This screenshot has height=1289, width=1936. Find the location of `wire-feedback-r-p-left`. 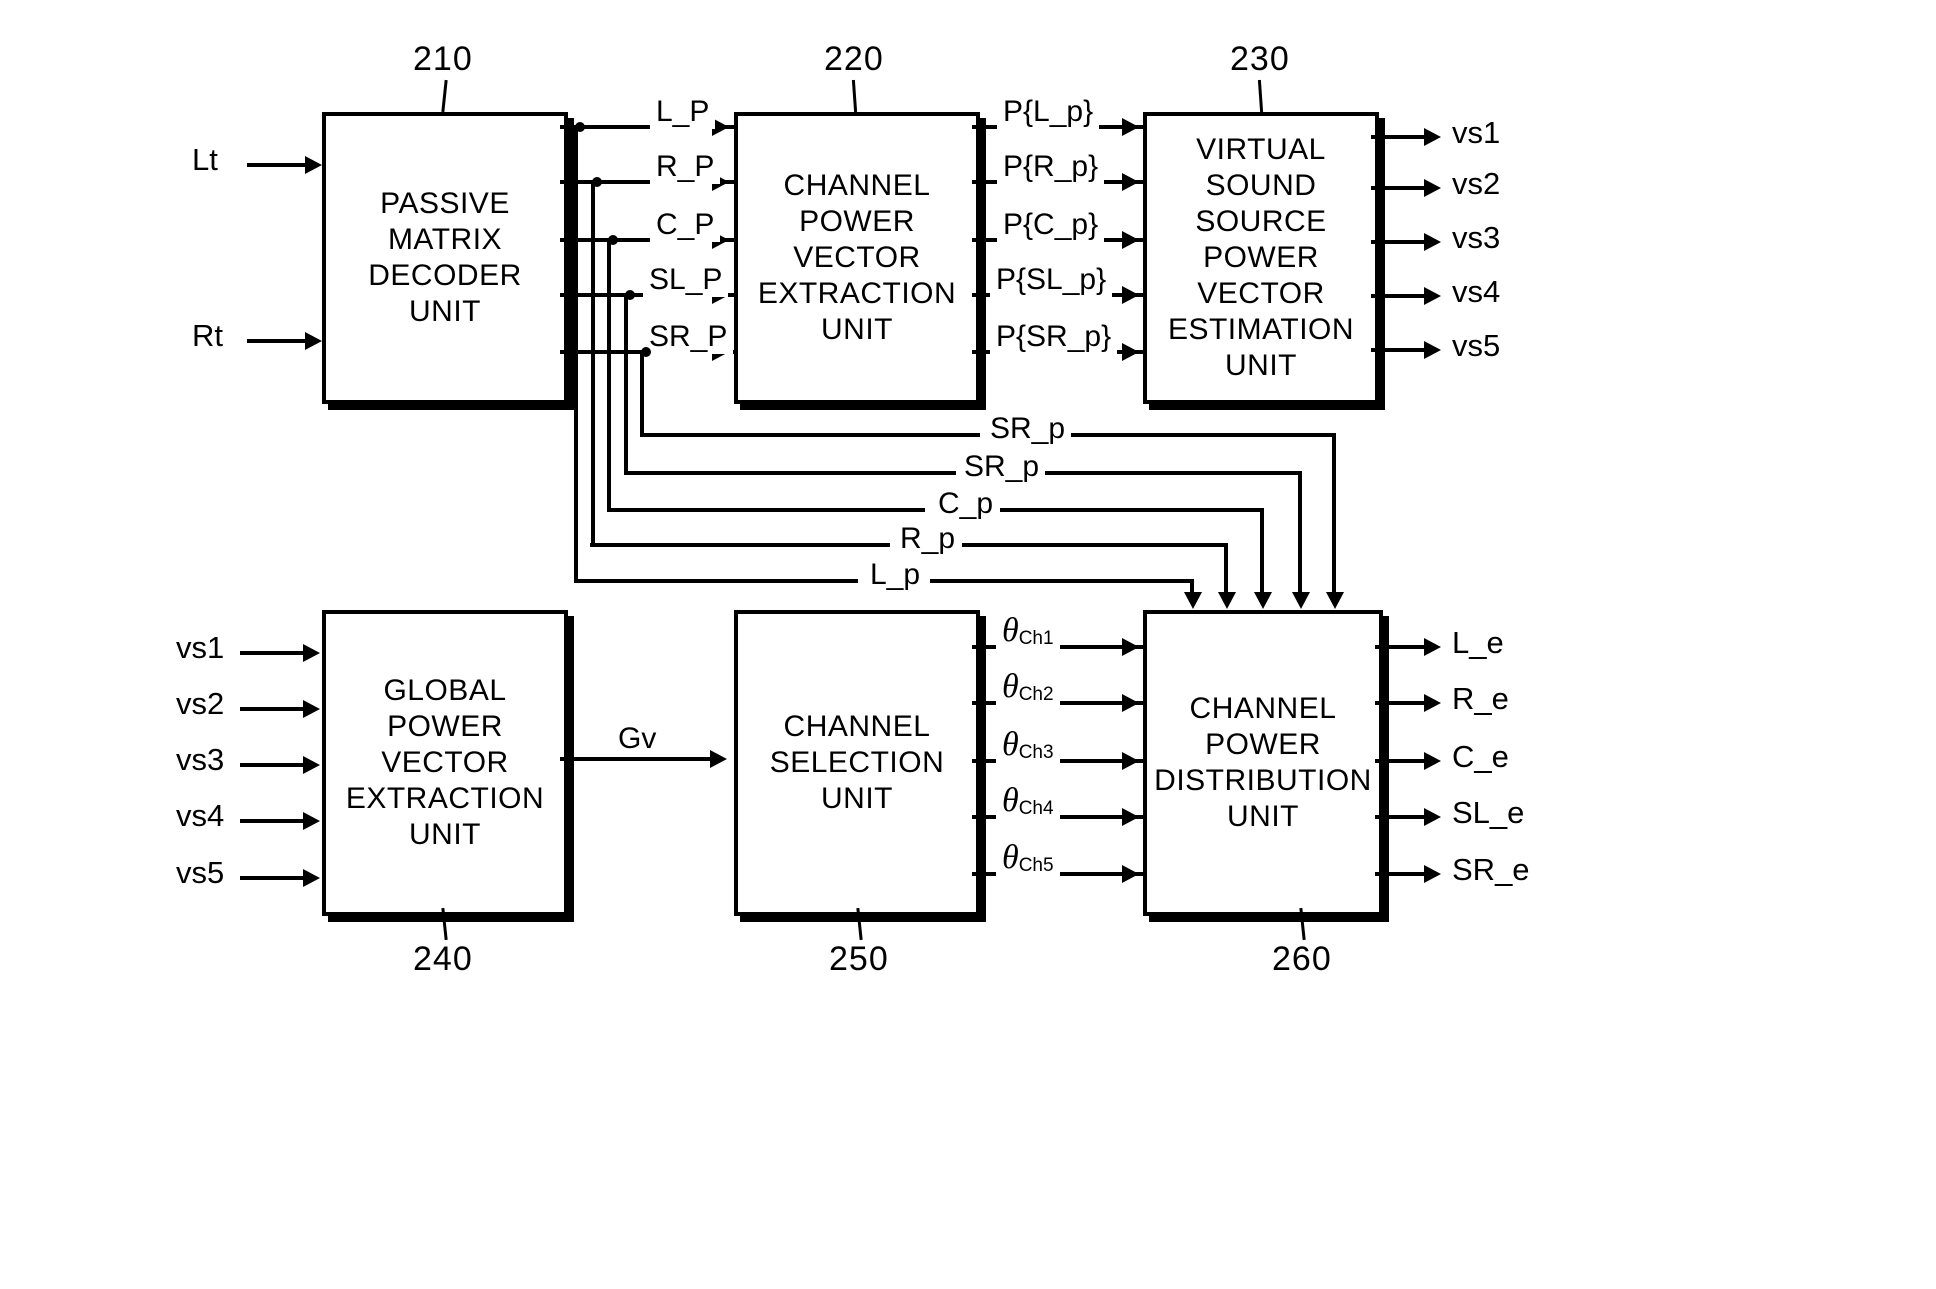

wire-feedback-r-p-left is located at coordinates (740, 545).